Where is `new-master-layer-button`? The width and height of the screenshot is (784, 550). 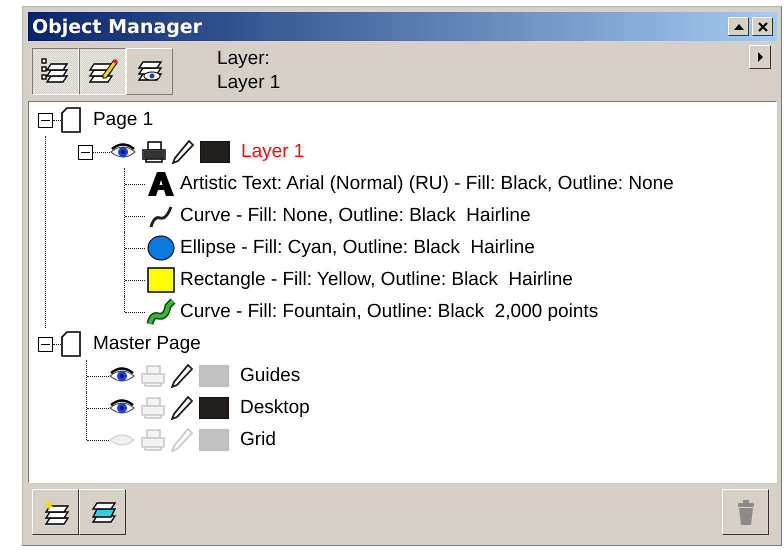
new-master-layer-button is located at coordinates (102, 512).